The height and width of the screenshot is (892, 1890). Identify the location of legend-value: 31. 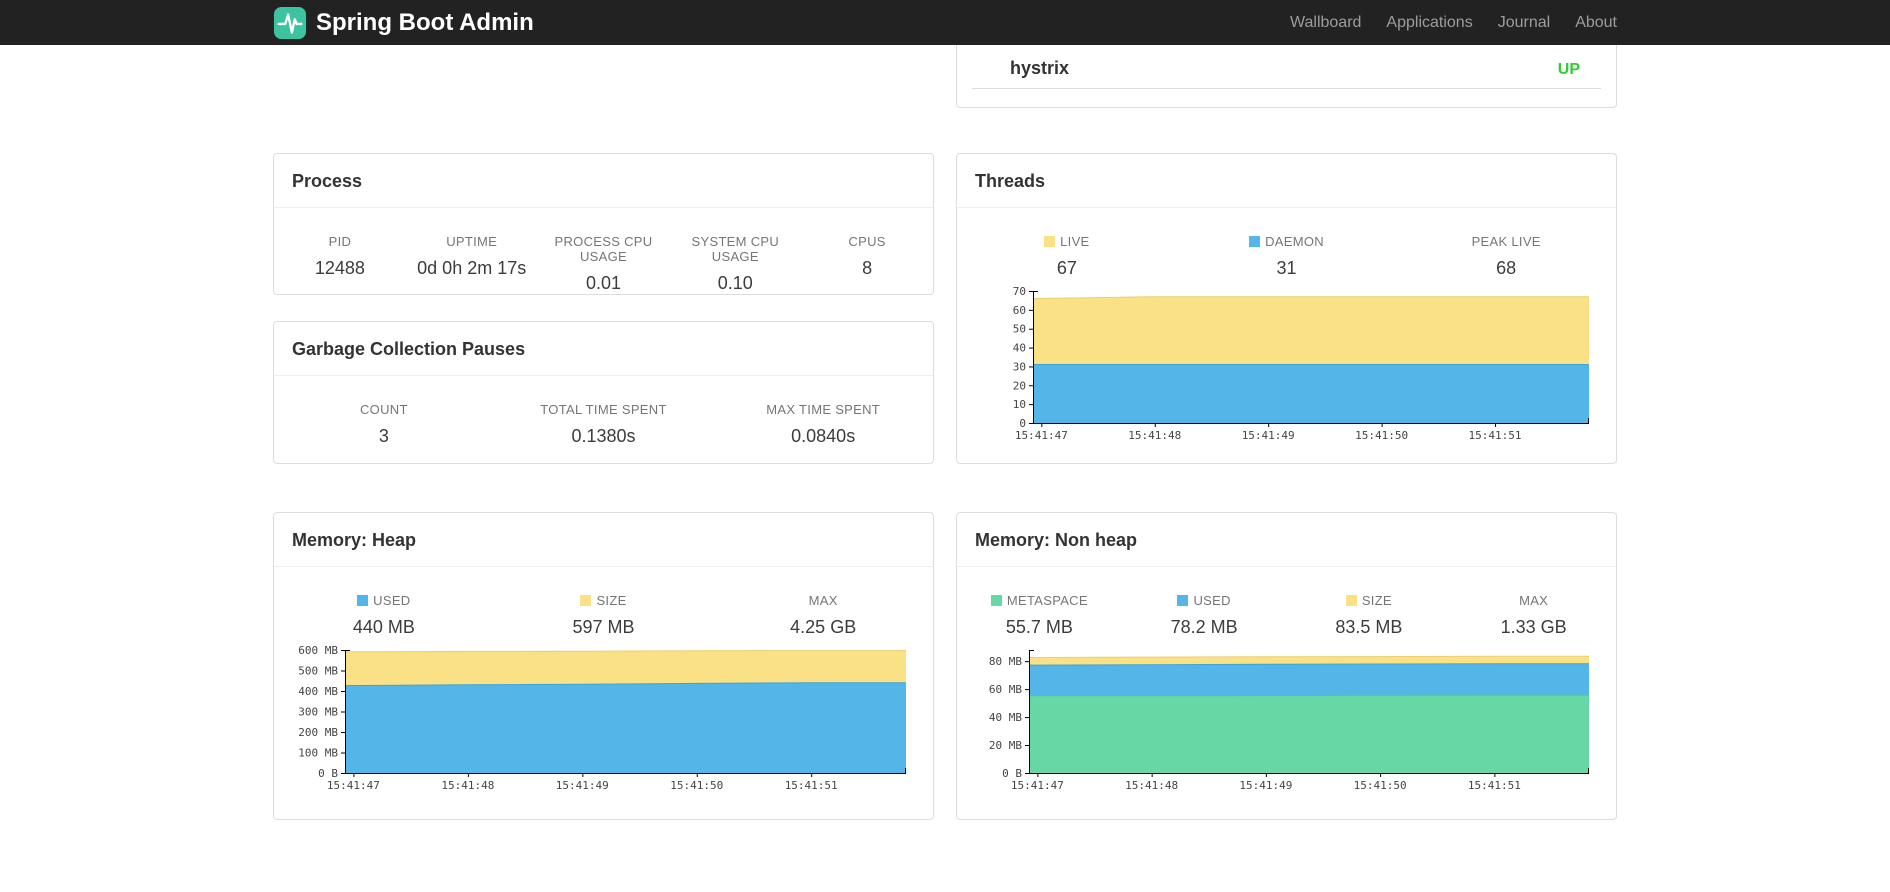
(1286, 268).